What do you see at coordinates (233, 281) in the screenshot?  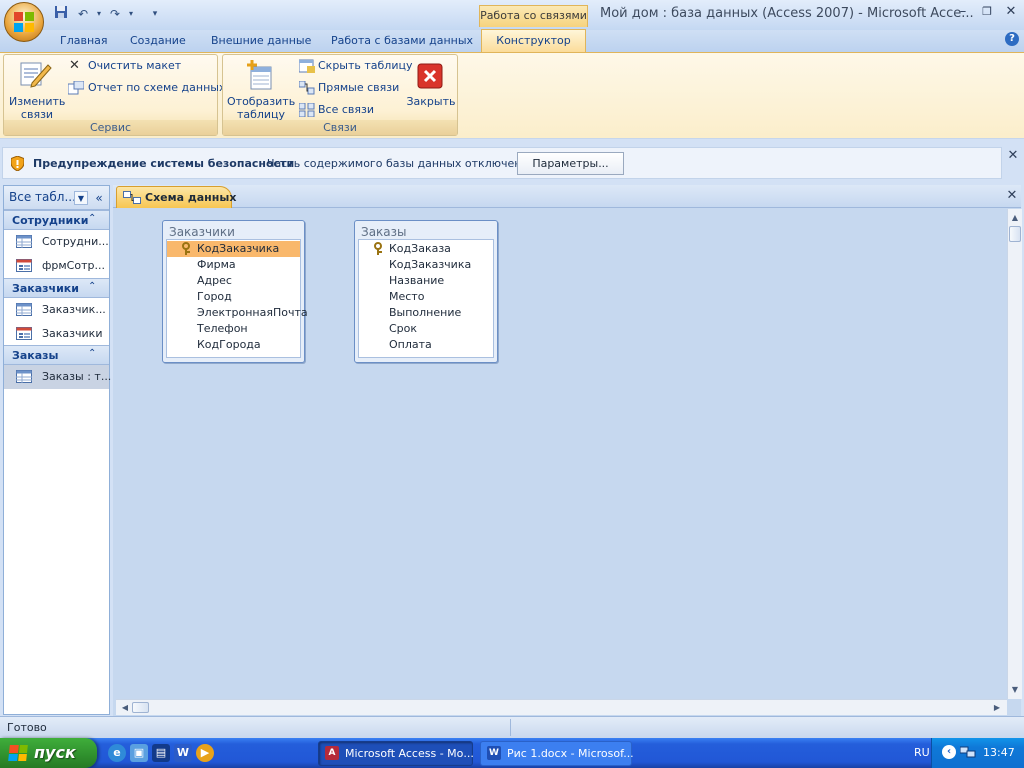 I see `field-row: Адрес` at bounding box center [233, 281].